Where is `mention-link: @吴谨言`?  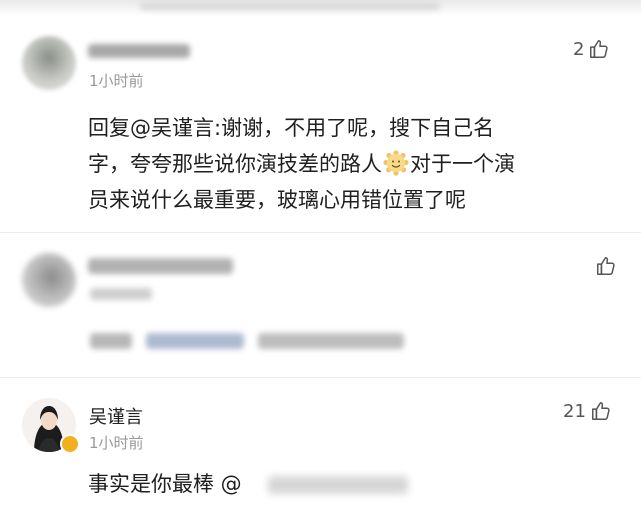
mention-link: @吴谨言 is located at coordinates (172, 128).